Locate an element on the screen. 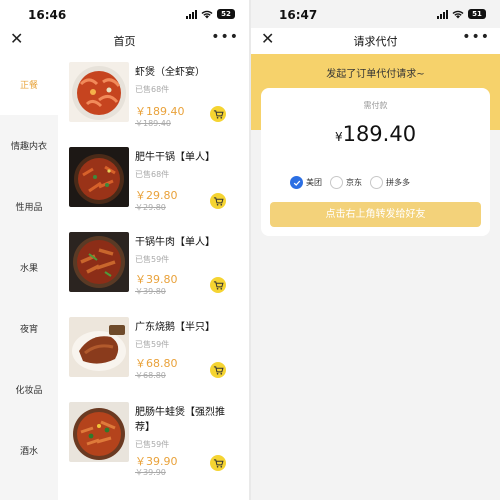 This screenshot has width=500, height=500. product-original-price: ￥29.80 is located at coordinates (150, 207).